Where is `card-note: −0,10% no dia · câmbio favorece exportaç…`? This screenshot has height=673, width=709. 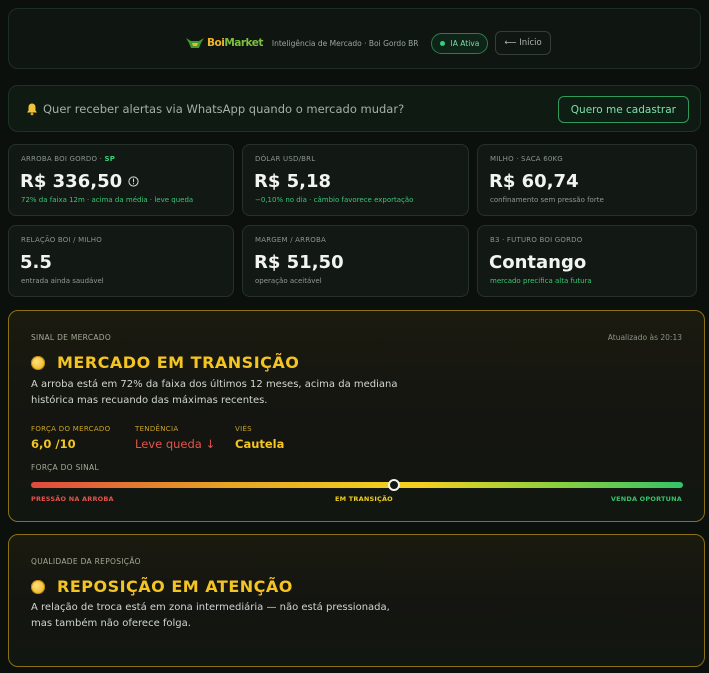
card-note: −0,10% no dia · câmbio favorece exportaç… is located at coordinates (334, 200).